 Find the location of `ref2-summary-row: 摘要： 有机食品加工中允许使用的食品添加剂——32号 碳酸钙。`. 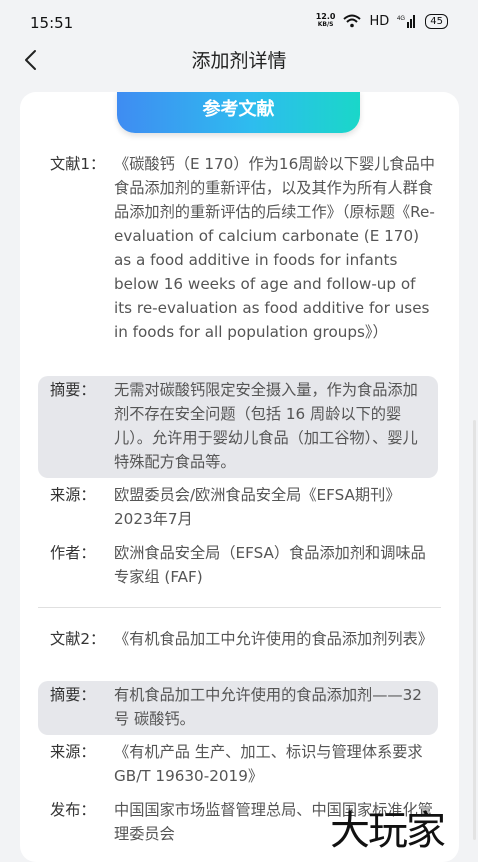

ref2-summary-row: 摘要： 有机食品加工中允许使用的食品添加剂——32号 碳酸钙。 is located at coordinates (238, 708).